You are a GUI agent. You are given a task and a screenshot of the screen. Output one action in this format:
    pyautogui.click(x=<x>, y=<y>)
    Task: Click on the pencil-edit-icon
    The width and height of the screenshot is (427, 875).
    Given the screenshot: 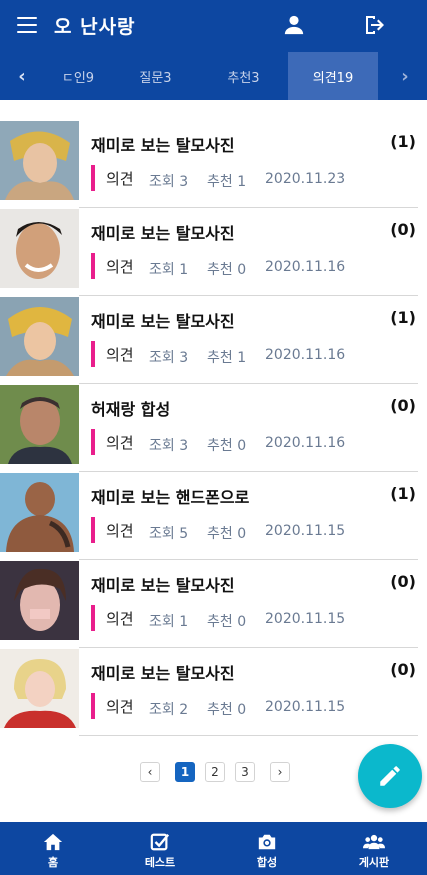 What is the action you would take?
    pyautogui.click(x=390, y=776)
    